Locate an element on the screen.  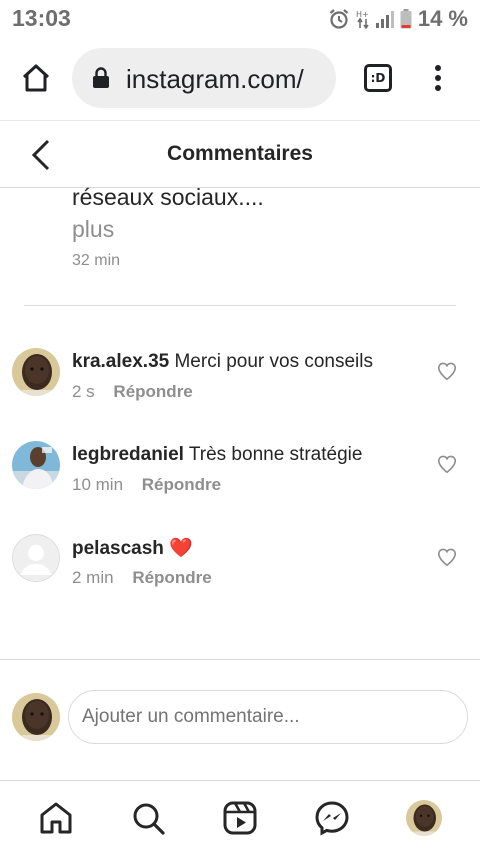
nav-search-button is located at coordinates (148, 818).